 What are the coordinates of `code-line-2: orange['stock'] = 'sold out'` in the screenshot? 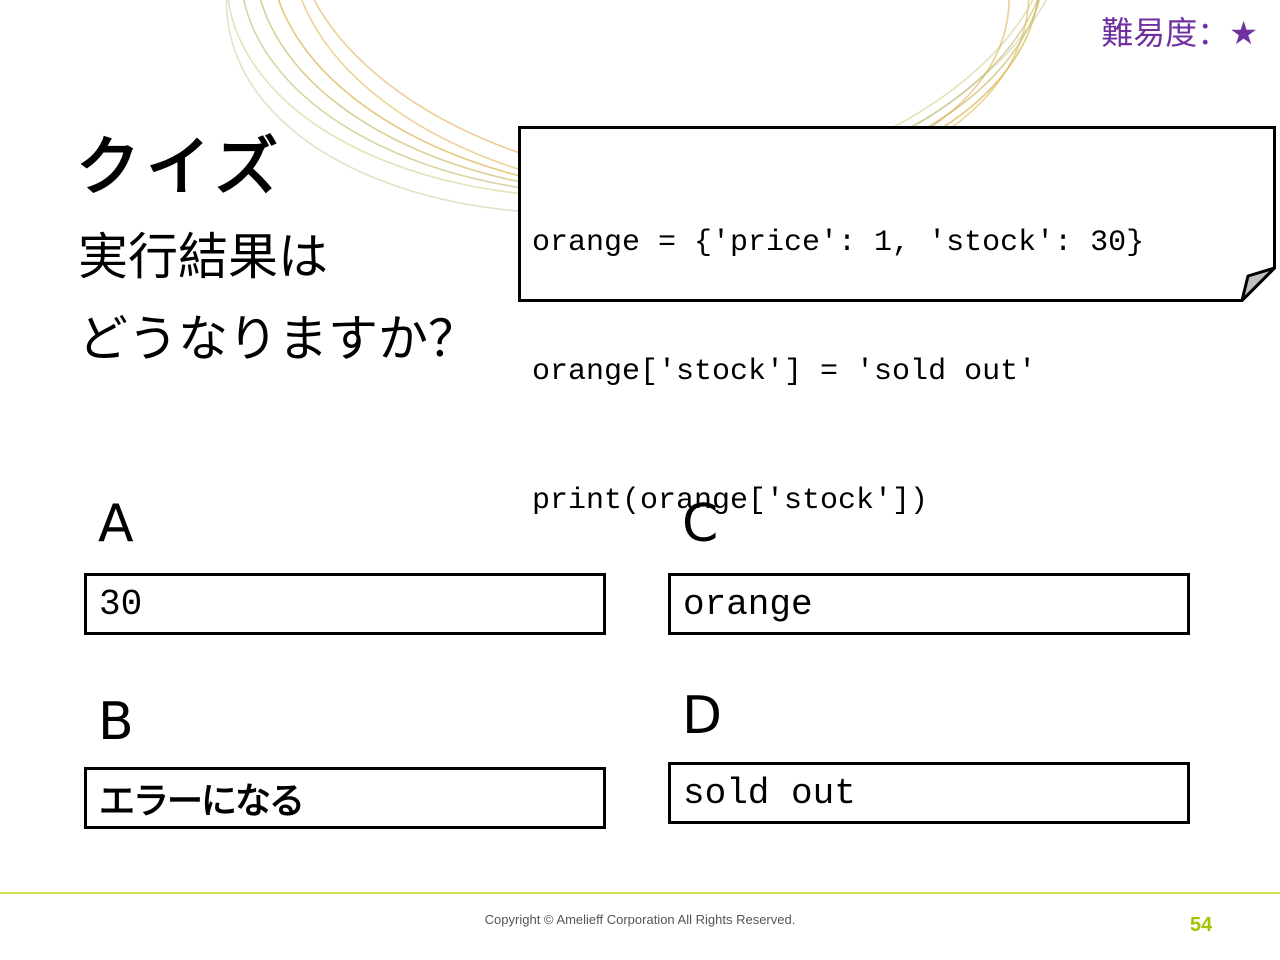 It's located at (784, 372).